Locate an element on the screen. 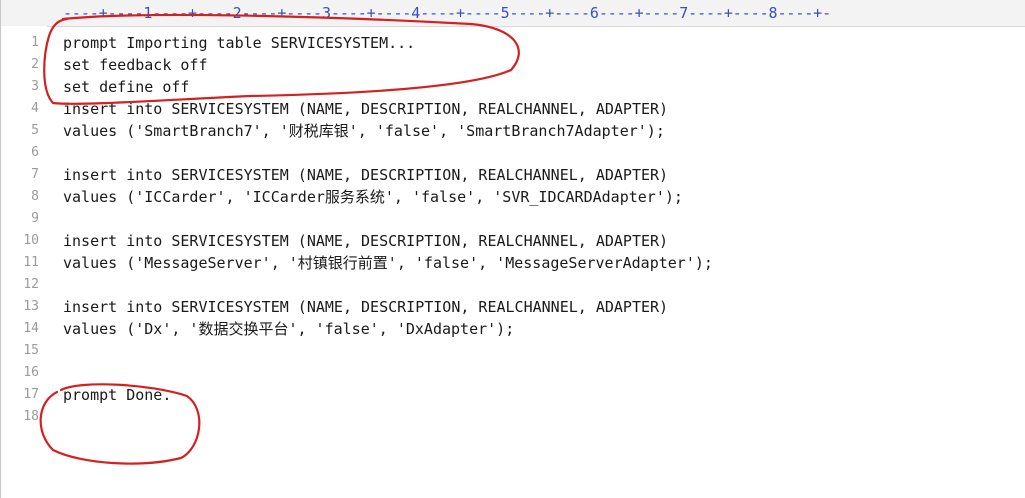  line-number: 15 is located at coordinates (31, 350).